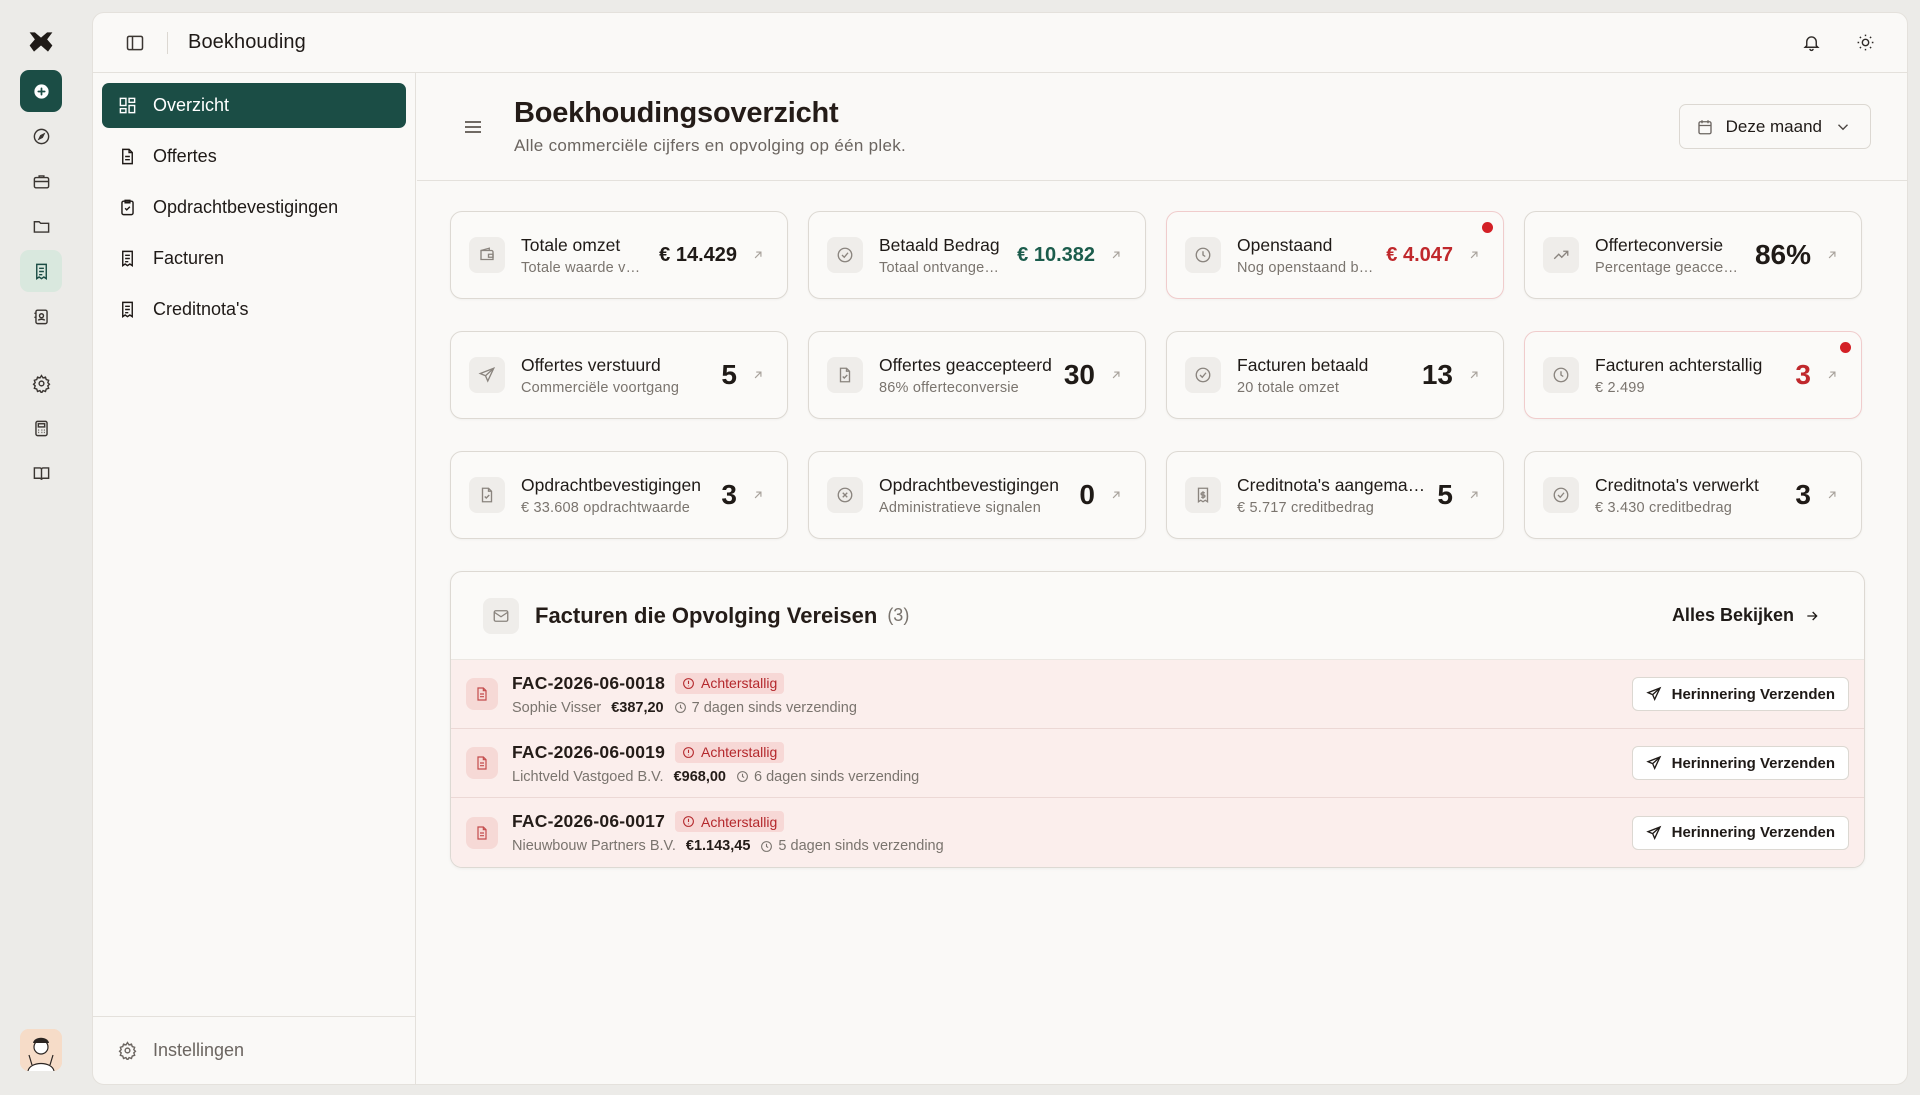  I want to click on calculator-icon, so click(41, 428).